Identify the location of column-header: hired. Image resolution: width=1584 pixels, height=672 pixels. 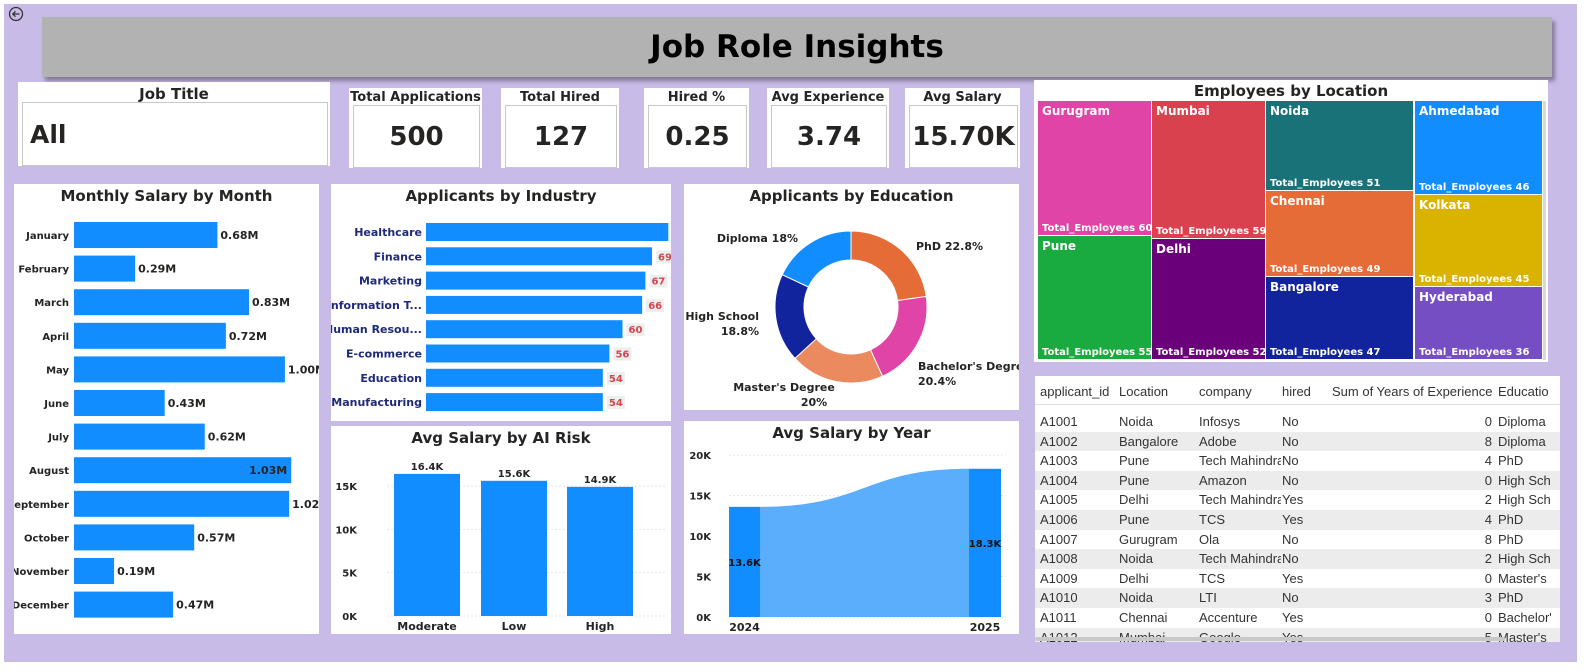
(1306, 392).